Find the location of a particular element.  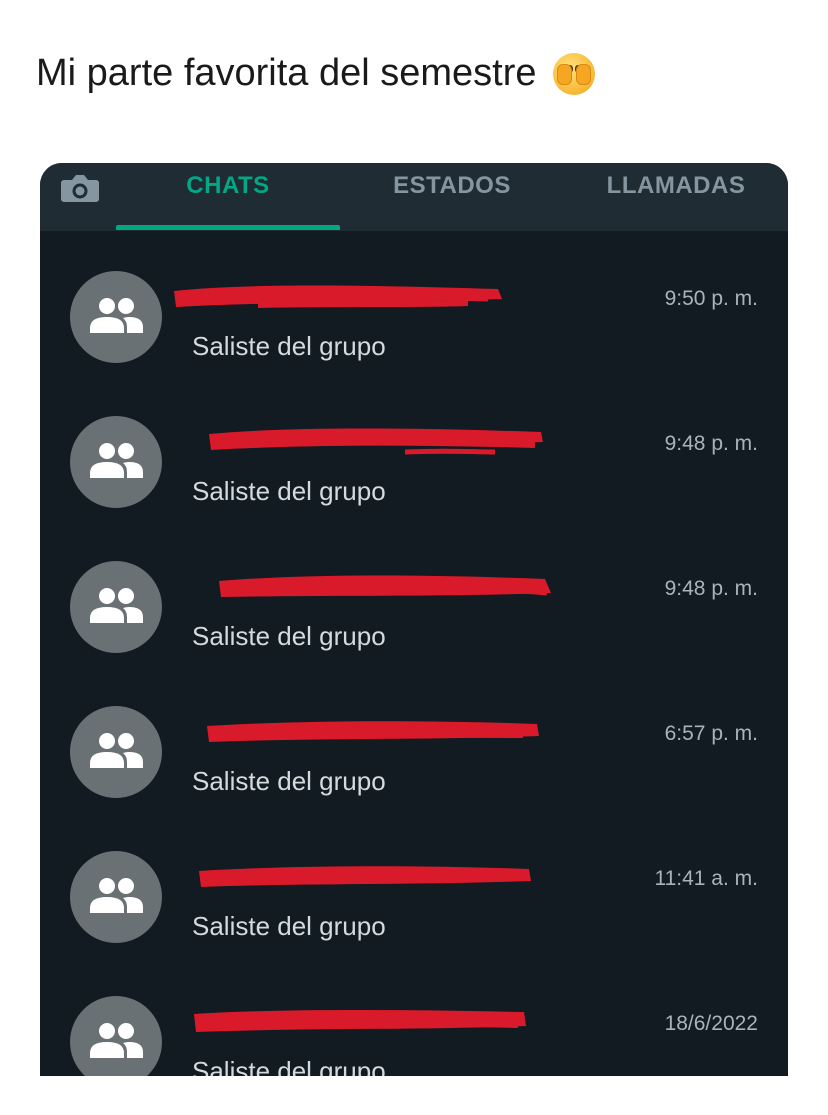

tab-chats: CHATS is located at coordinates (228, 187).